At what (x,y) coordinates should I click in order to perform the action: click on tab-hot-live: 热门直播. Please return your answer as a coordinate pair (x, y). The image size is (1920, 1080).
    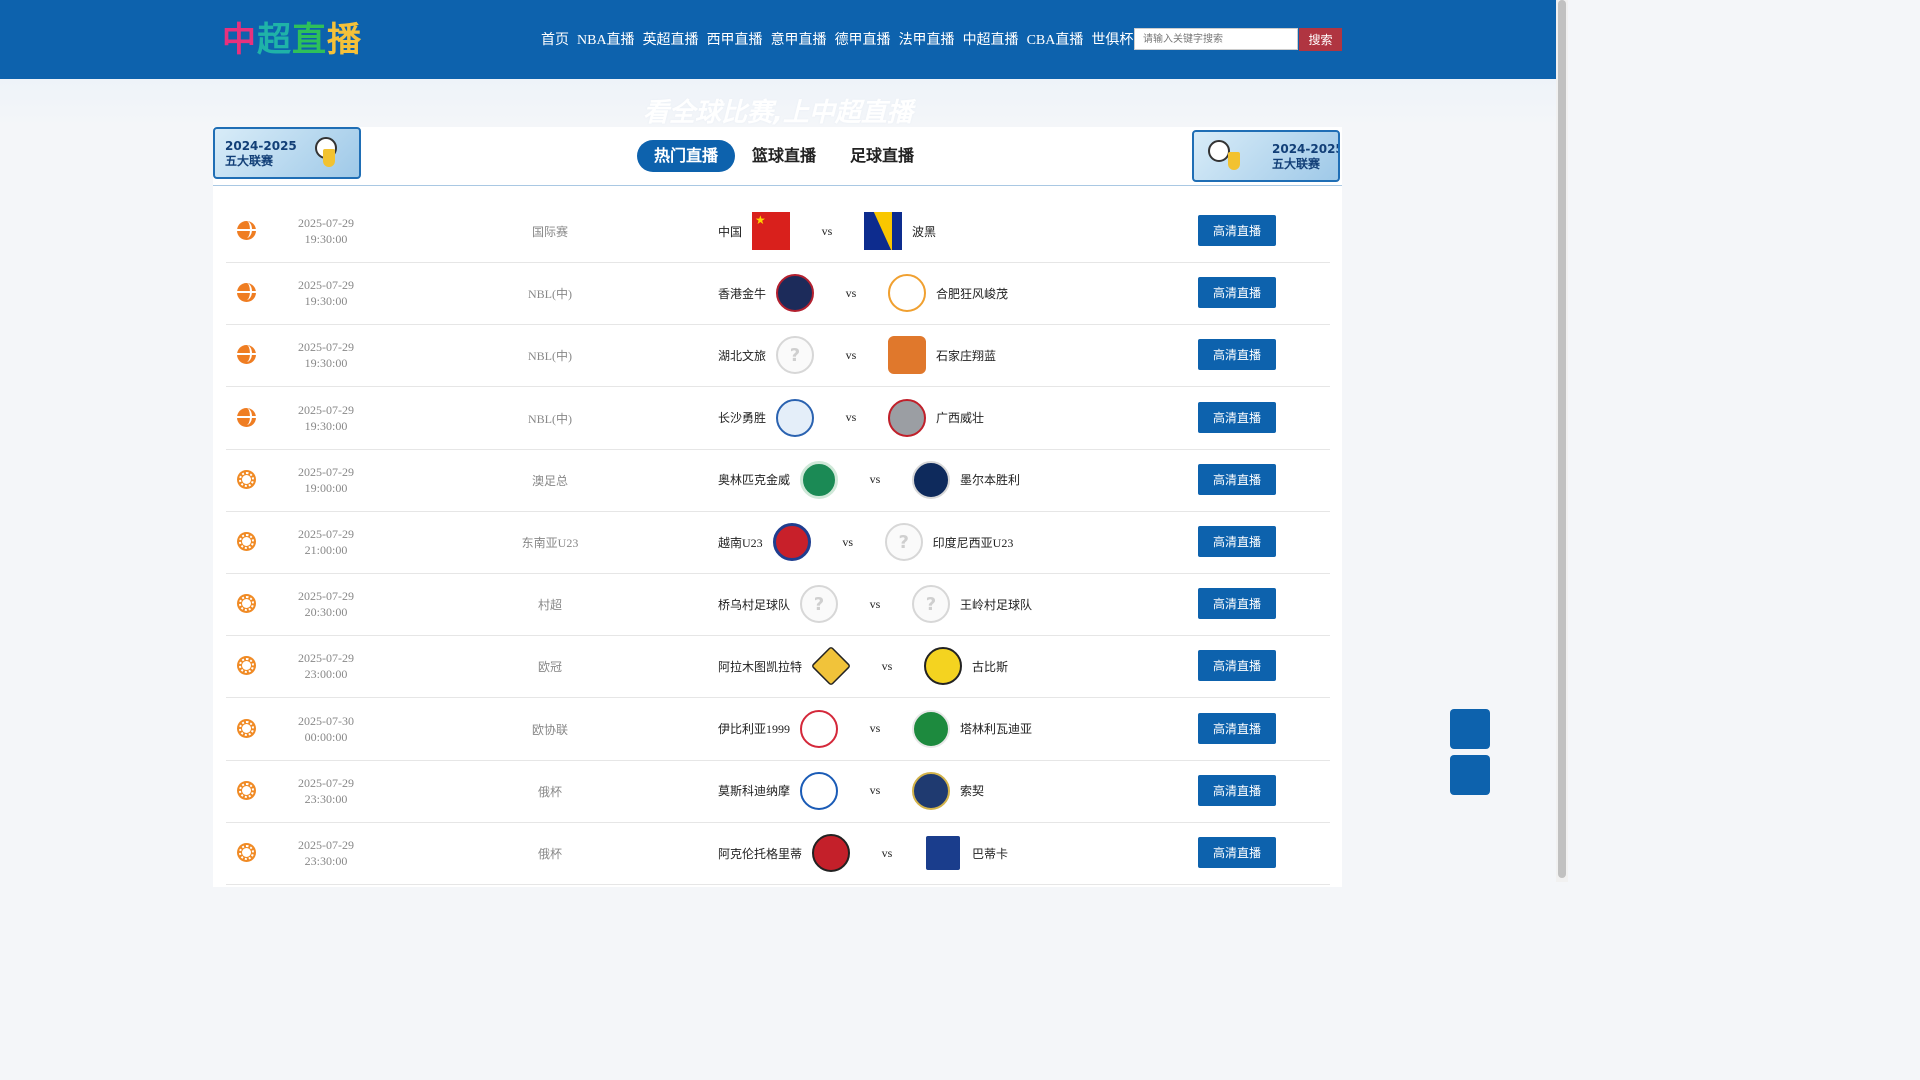
    Looking at the image, I should click on (686, 156).